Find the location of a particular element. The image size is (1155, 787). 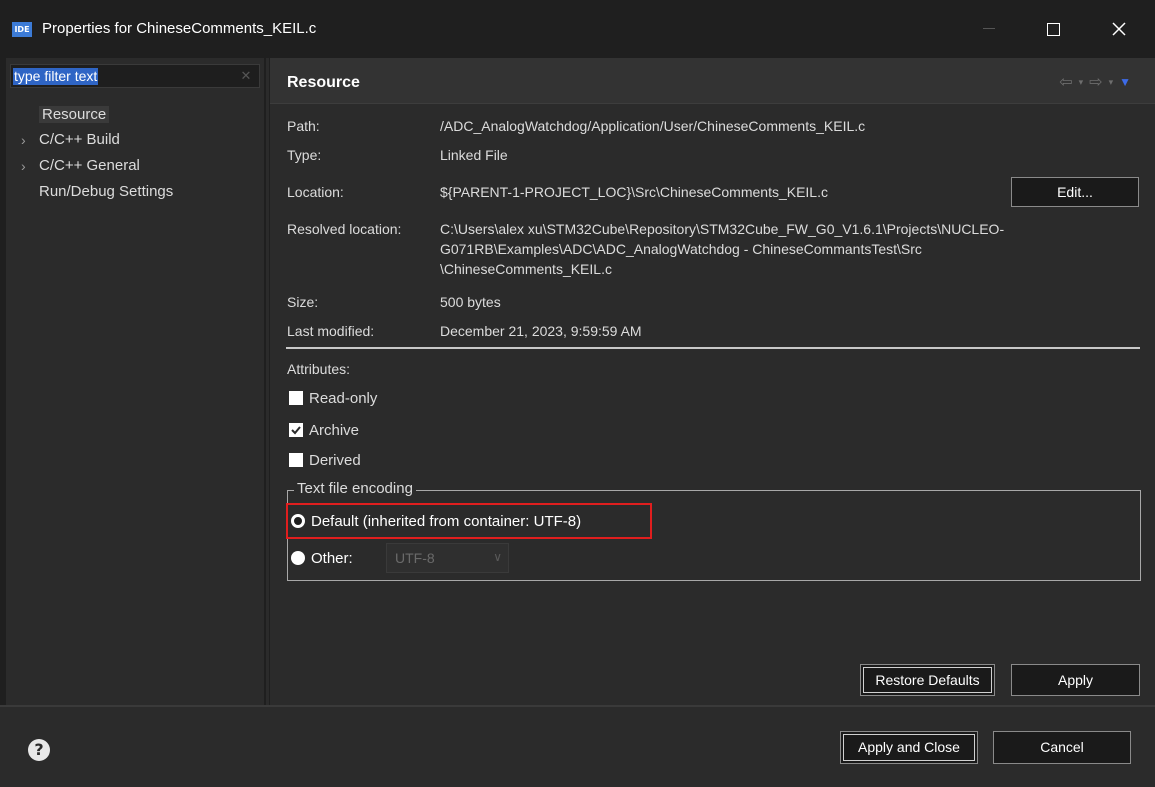

dialog-button-bar: ? Apply and Close Cancel is located at coordinates (577, 746).